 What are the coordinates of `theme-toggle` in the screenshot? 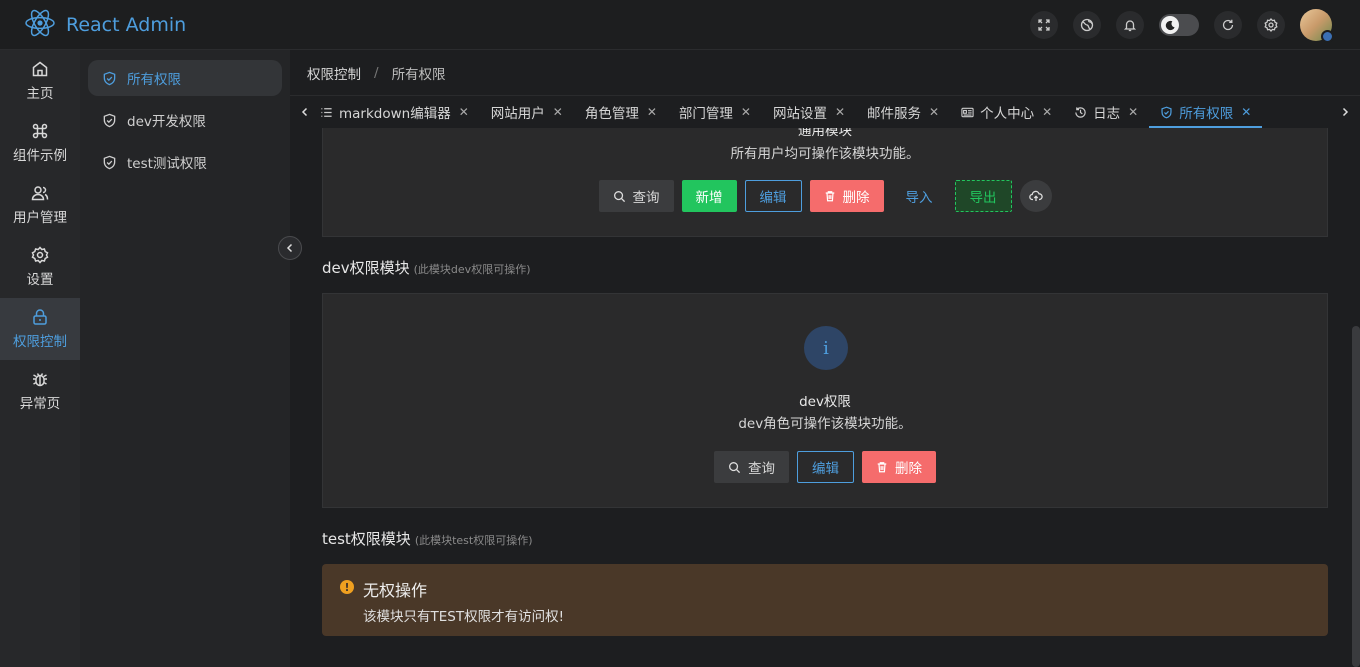 It's located at (1179, 25).